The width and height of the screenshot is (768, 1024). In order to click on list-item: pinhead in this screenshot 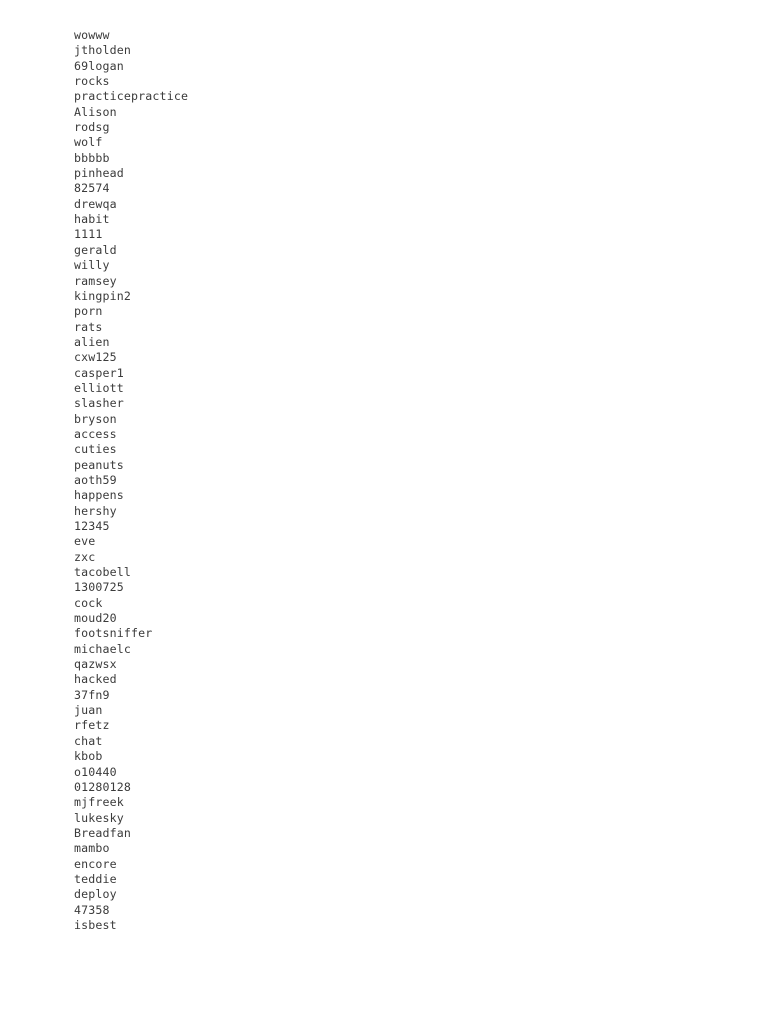, I will do `click(99, 173)`.